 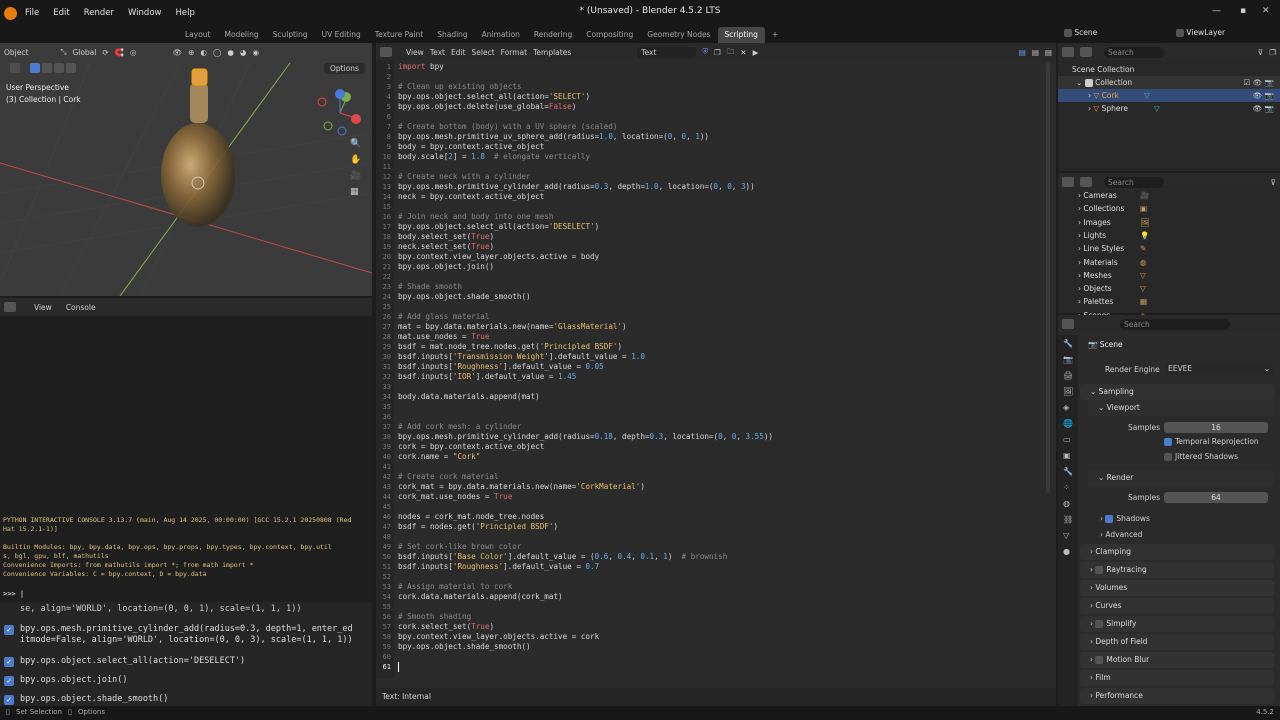 What do you see at coordinates (1099, 624) in the screenshot?
I see `checkbox-unchecked-icon` at bounding box center [1099, 624].